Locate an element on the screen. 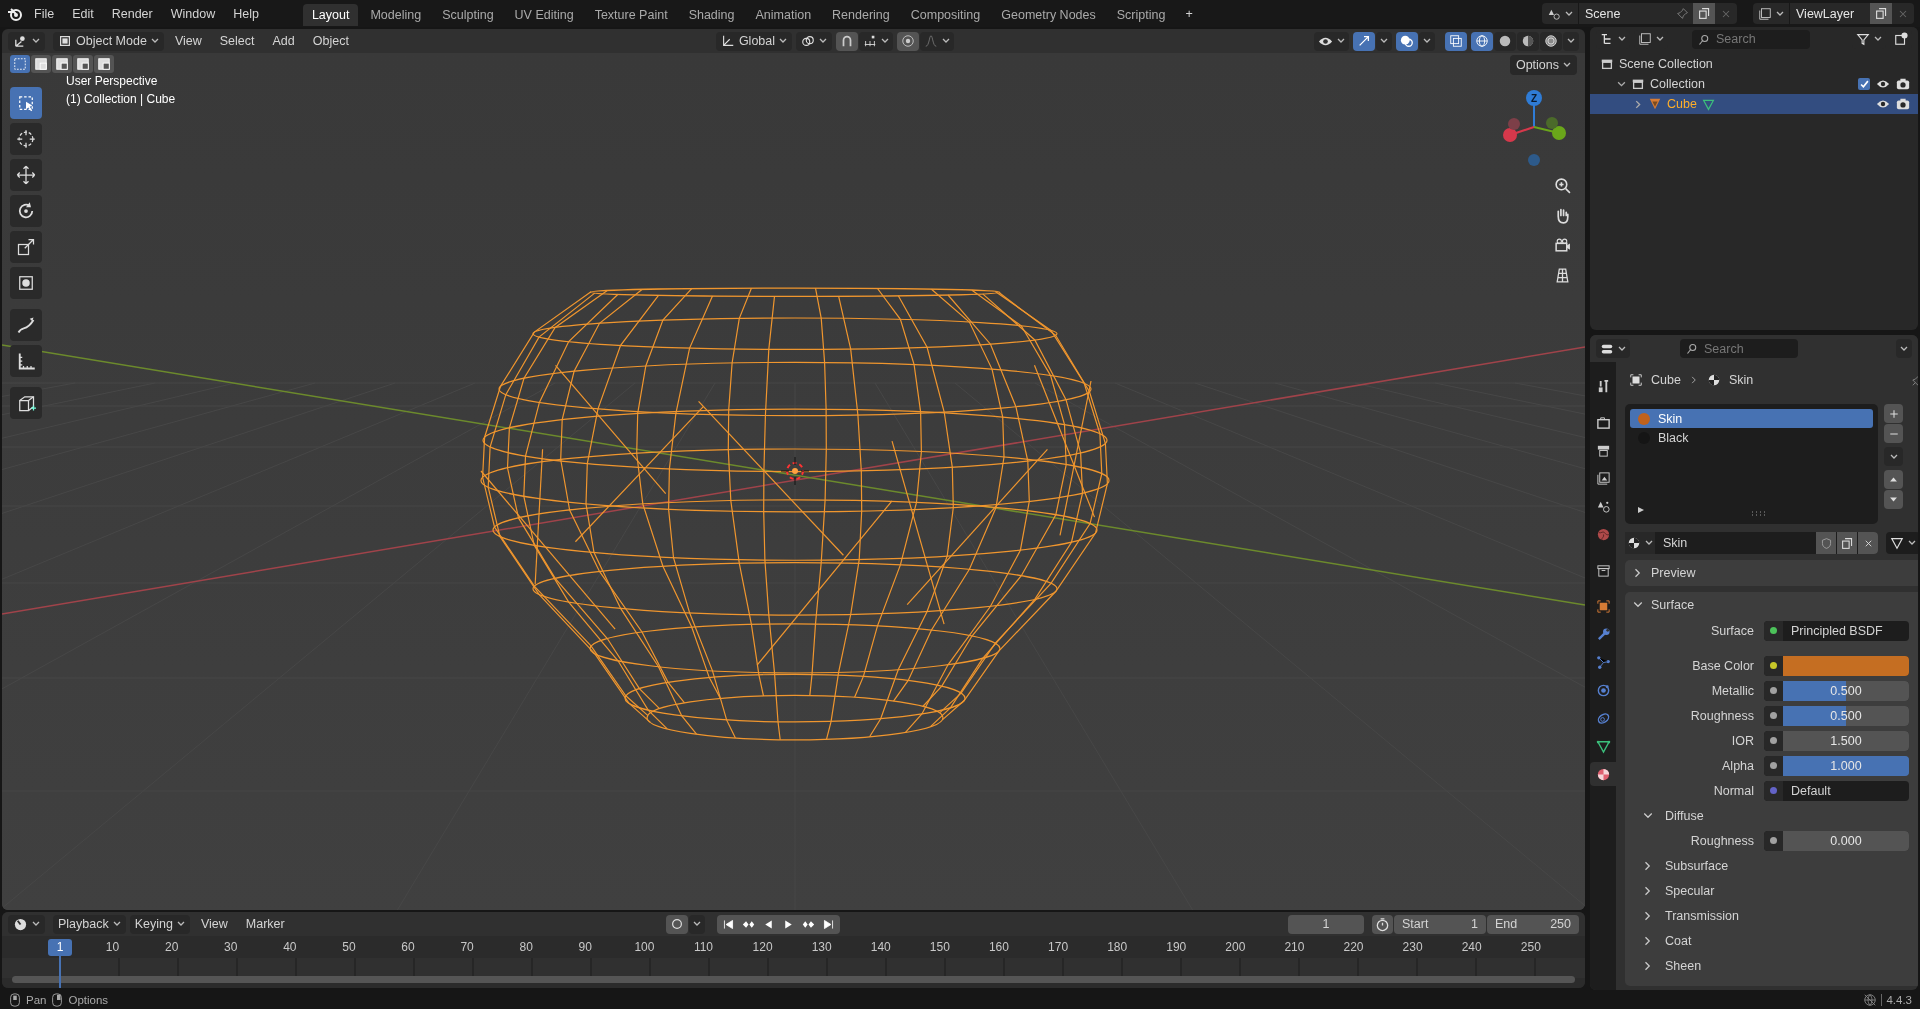 The height and width of the screenshot is (1009, 1920). workspace-tab: Scripting is located at coordinates (1141, 15).